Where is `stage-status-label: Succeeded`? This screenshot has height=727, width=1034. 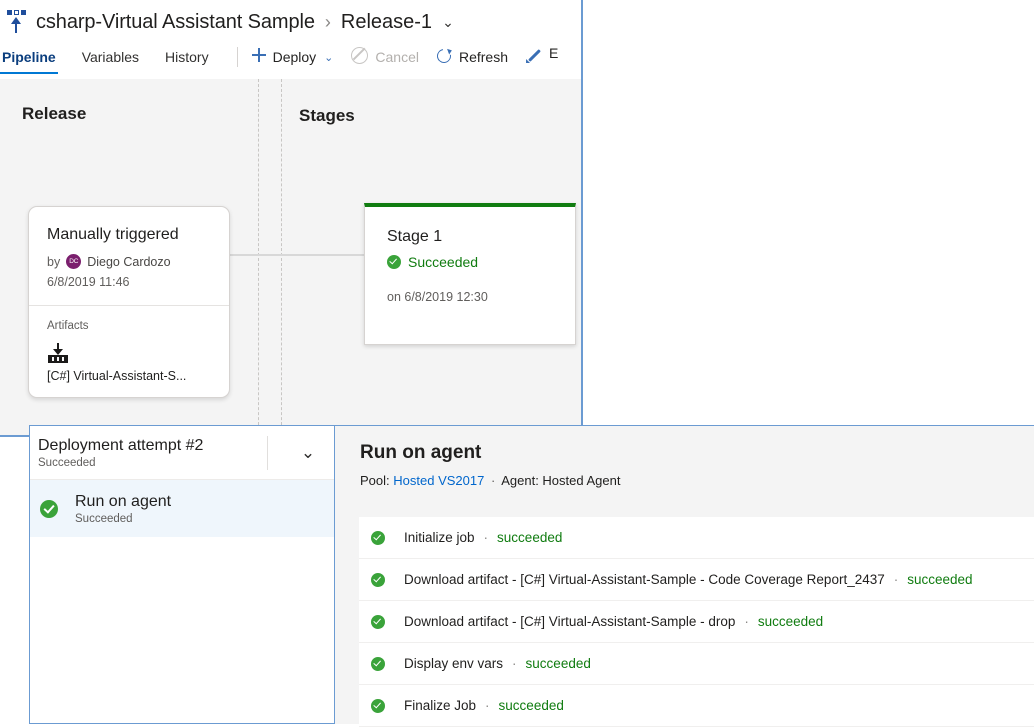
stage-status-label: Succeeded is located at coordinates (443, 262).